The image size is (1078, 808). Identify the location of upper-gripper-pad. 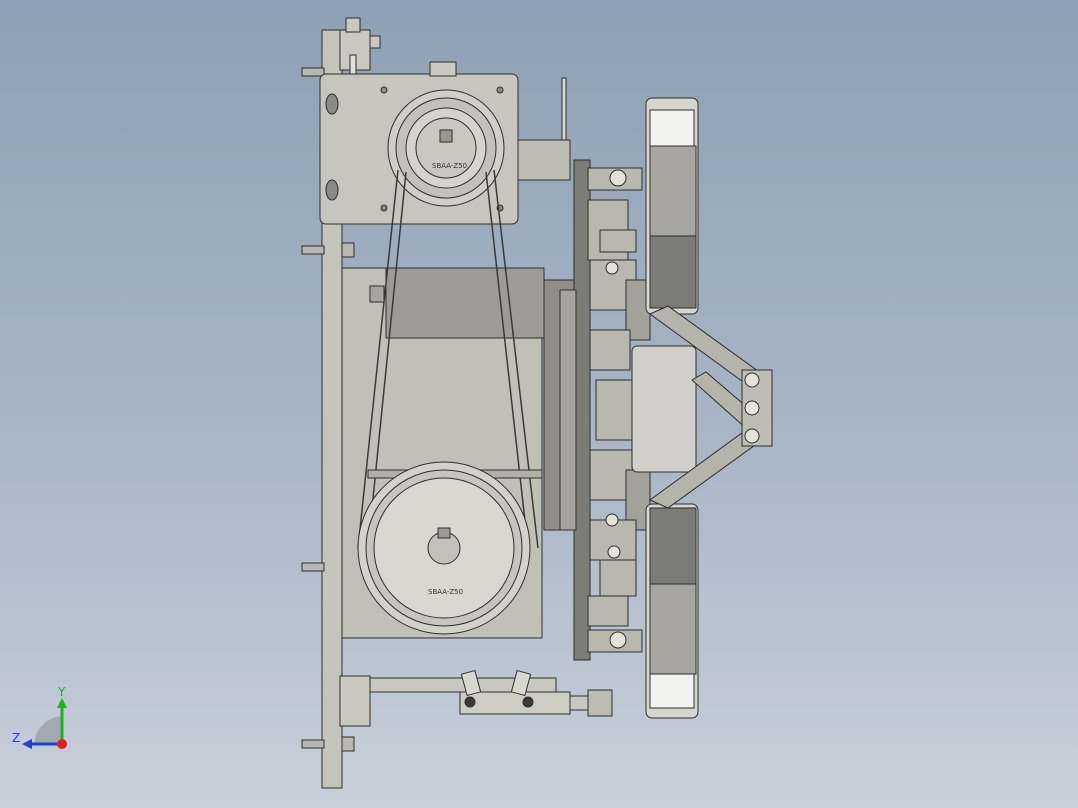
(672, 206).